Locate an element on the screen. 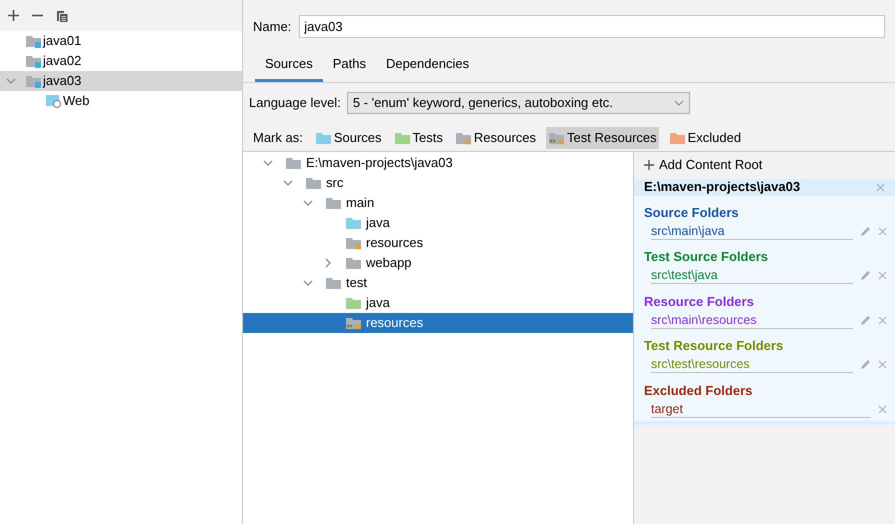 The width and height of the screenshot is (895, 524). module-row: Web is located at coordinates (121, 101).